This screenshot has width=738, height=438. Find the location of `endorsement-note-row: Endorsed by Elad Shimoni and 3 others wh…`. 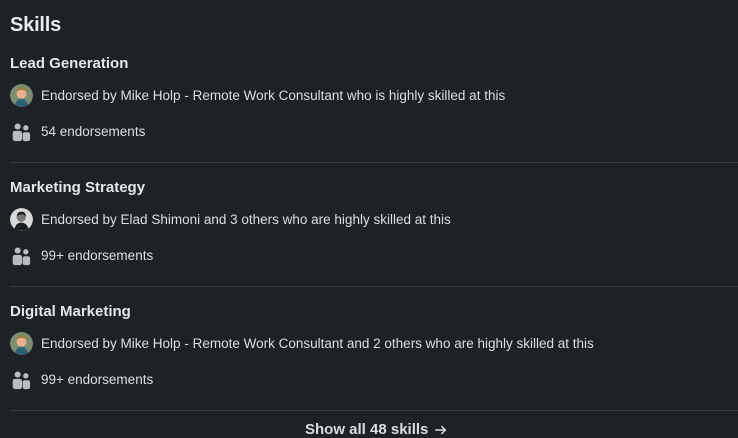

endorsement-note-row: Endorsed by Elad Shimoni and 3 others wh… is located at coordinates (230, 219).